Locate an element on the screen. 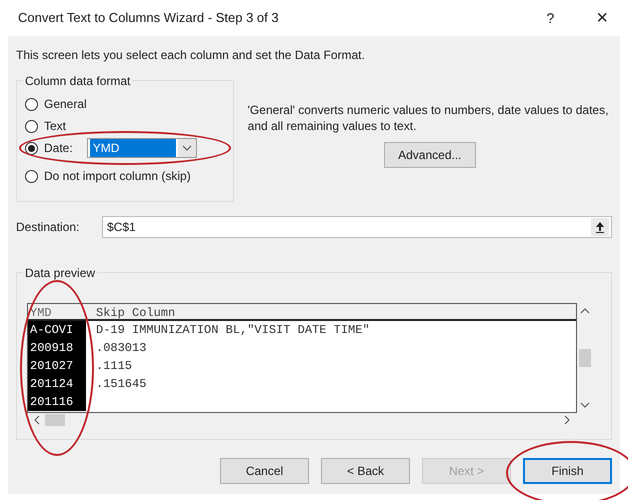  caret-icon is located at coordinates (187, 148).